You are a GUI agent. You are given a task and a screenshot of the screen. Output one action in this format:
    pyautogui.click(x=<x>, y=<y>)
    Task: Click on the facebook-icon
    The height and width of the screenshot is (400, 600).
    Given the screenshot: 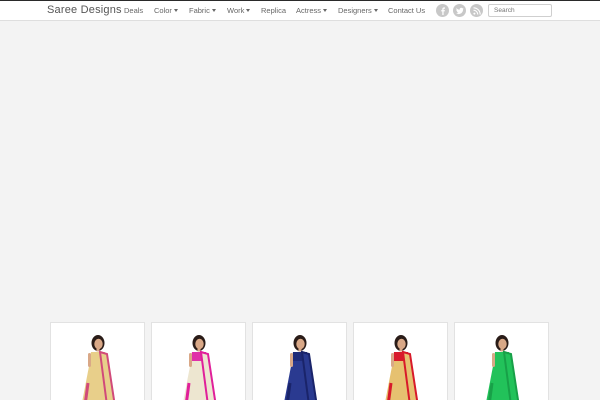 What is the action you would take?
    pyautogui.click(x=442, y=10)
    